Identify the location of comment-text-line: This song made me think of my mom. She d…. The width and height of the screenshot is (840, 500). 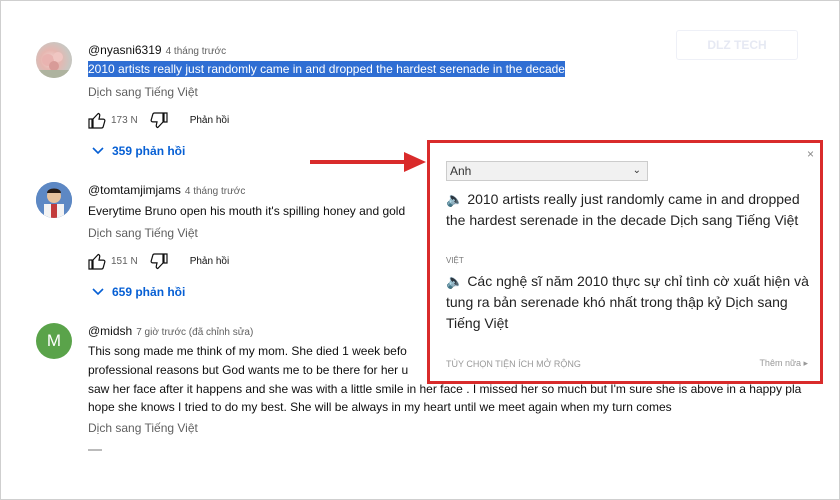
(247, 351).